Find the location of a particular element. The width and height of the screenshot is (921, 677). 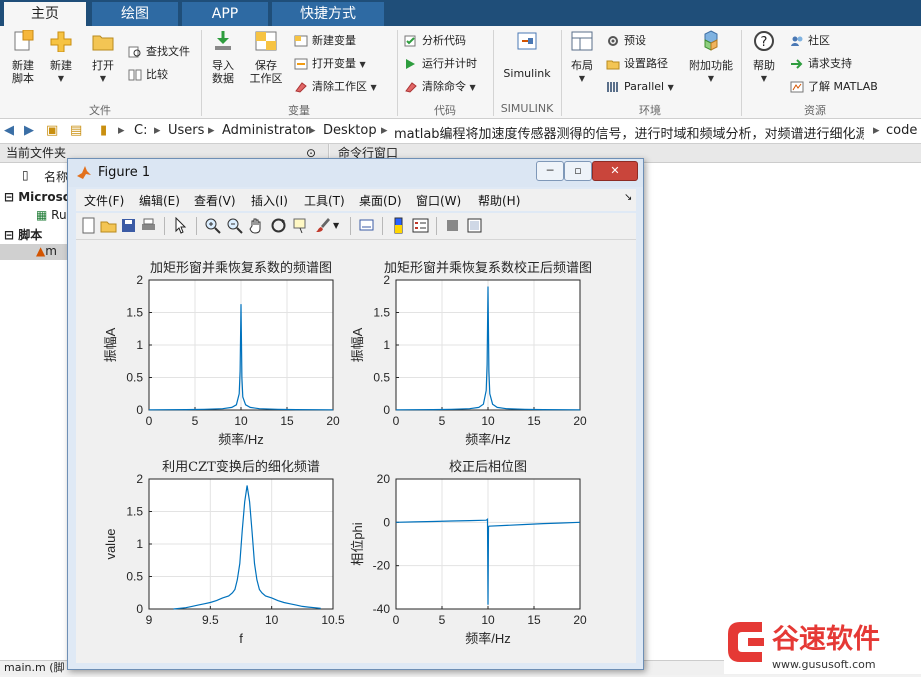

tab-apps: APP is located at coordinates (225, 14).